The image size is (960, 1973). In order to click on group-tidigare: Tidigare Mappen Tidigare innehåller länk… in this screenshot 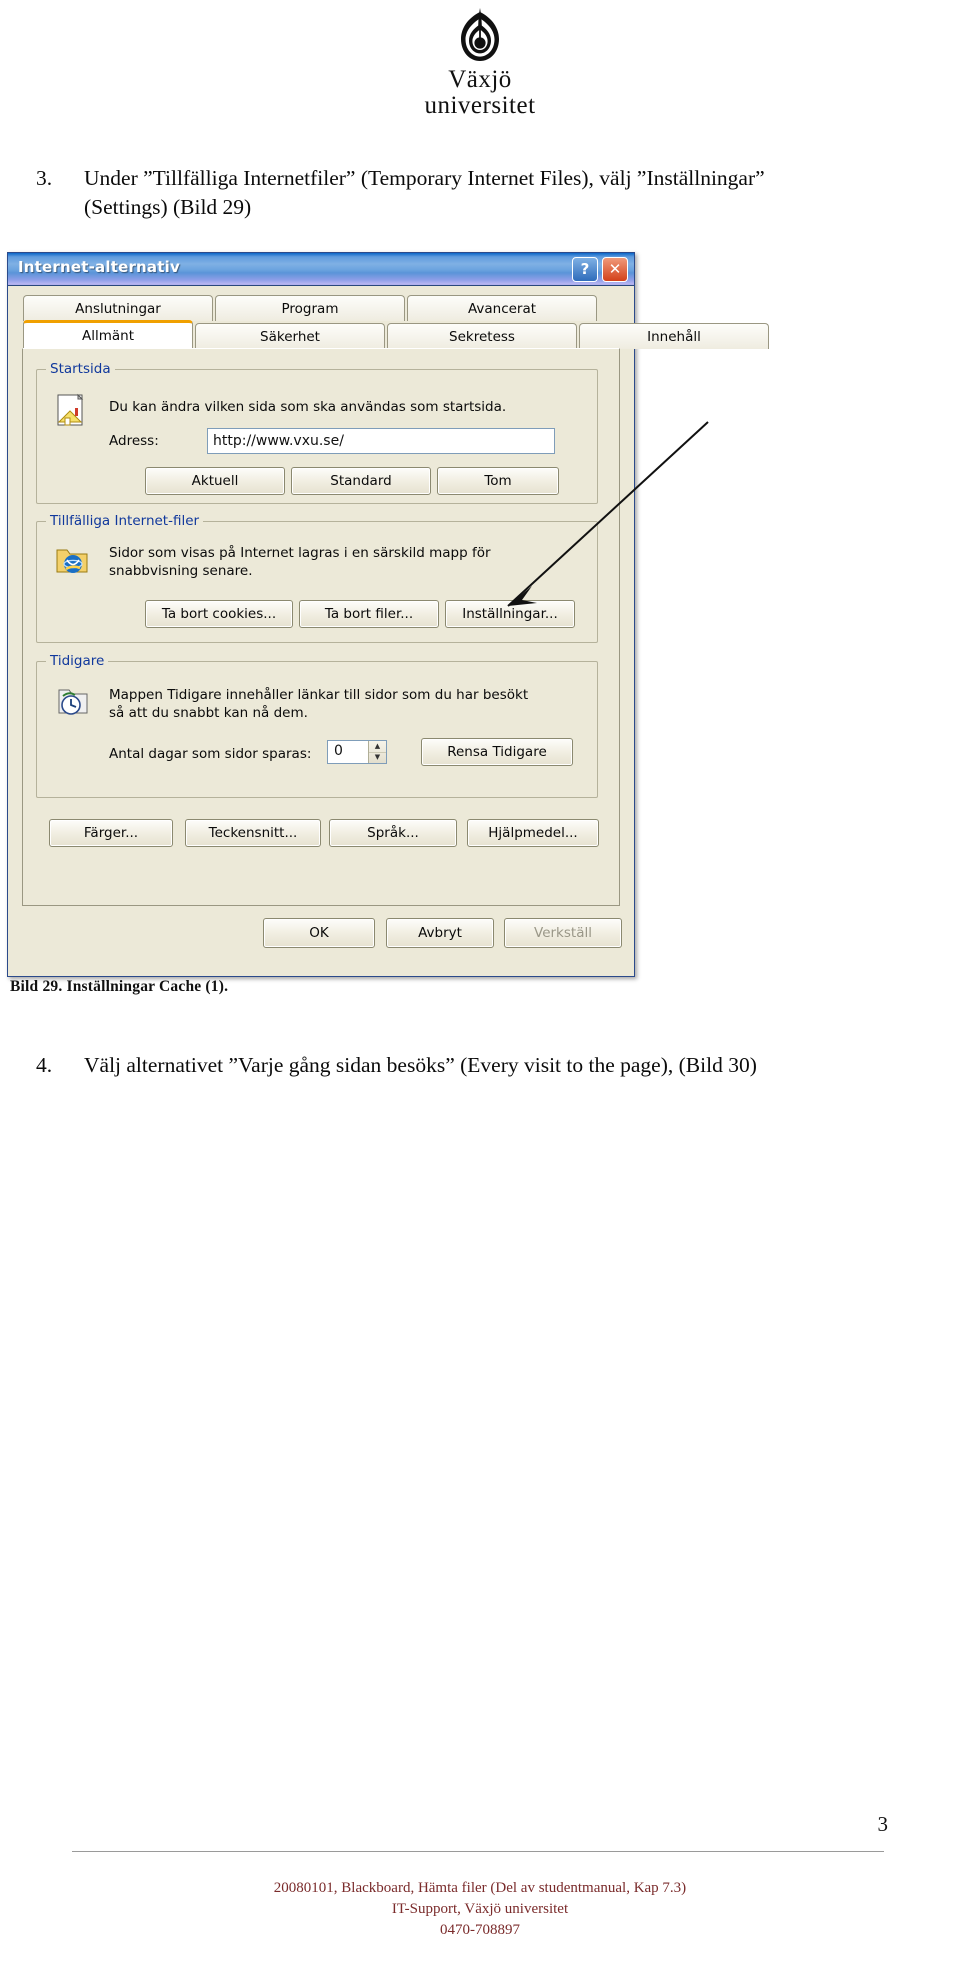, I will do `click(317, 725)`.